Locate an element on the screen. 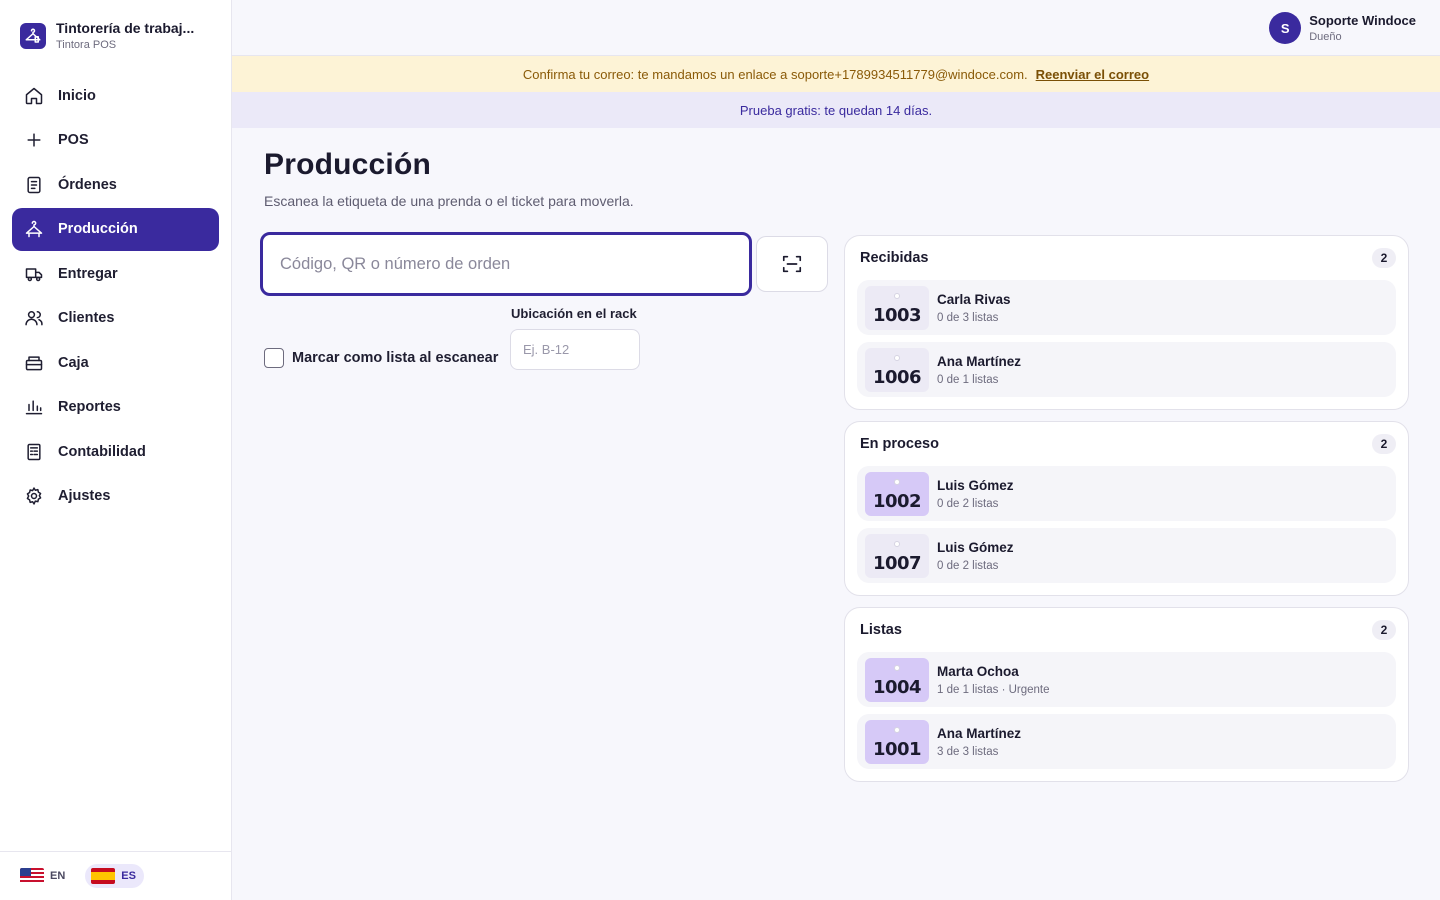  nav-label: Ajustes is located at coordinates (84, 496).